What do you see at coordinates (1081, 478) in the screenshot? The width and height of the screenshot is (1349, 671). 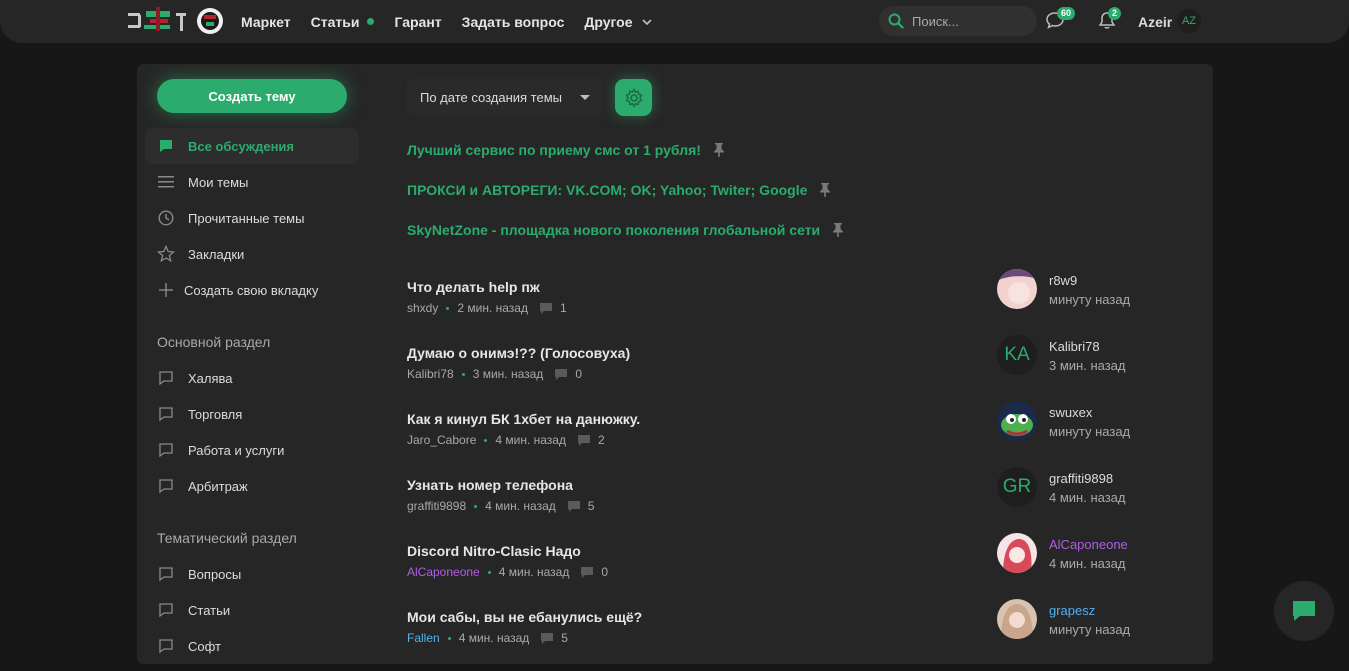 I see `last-poster-name: graffiti9898` at bounding box center [1081, 478].